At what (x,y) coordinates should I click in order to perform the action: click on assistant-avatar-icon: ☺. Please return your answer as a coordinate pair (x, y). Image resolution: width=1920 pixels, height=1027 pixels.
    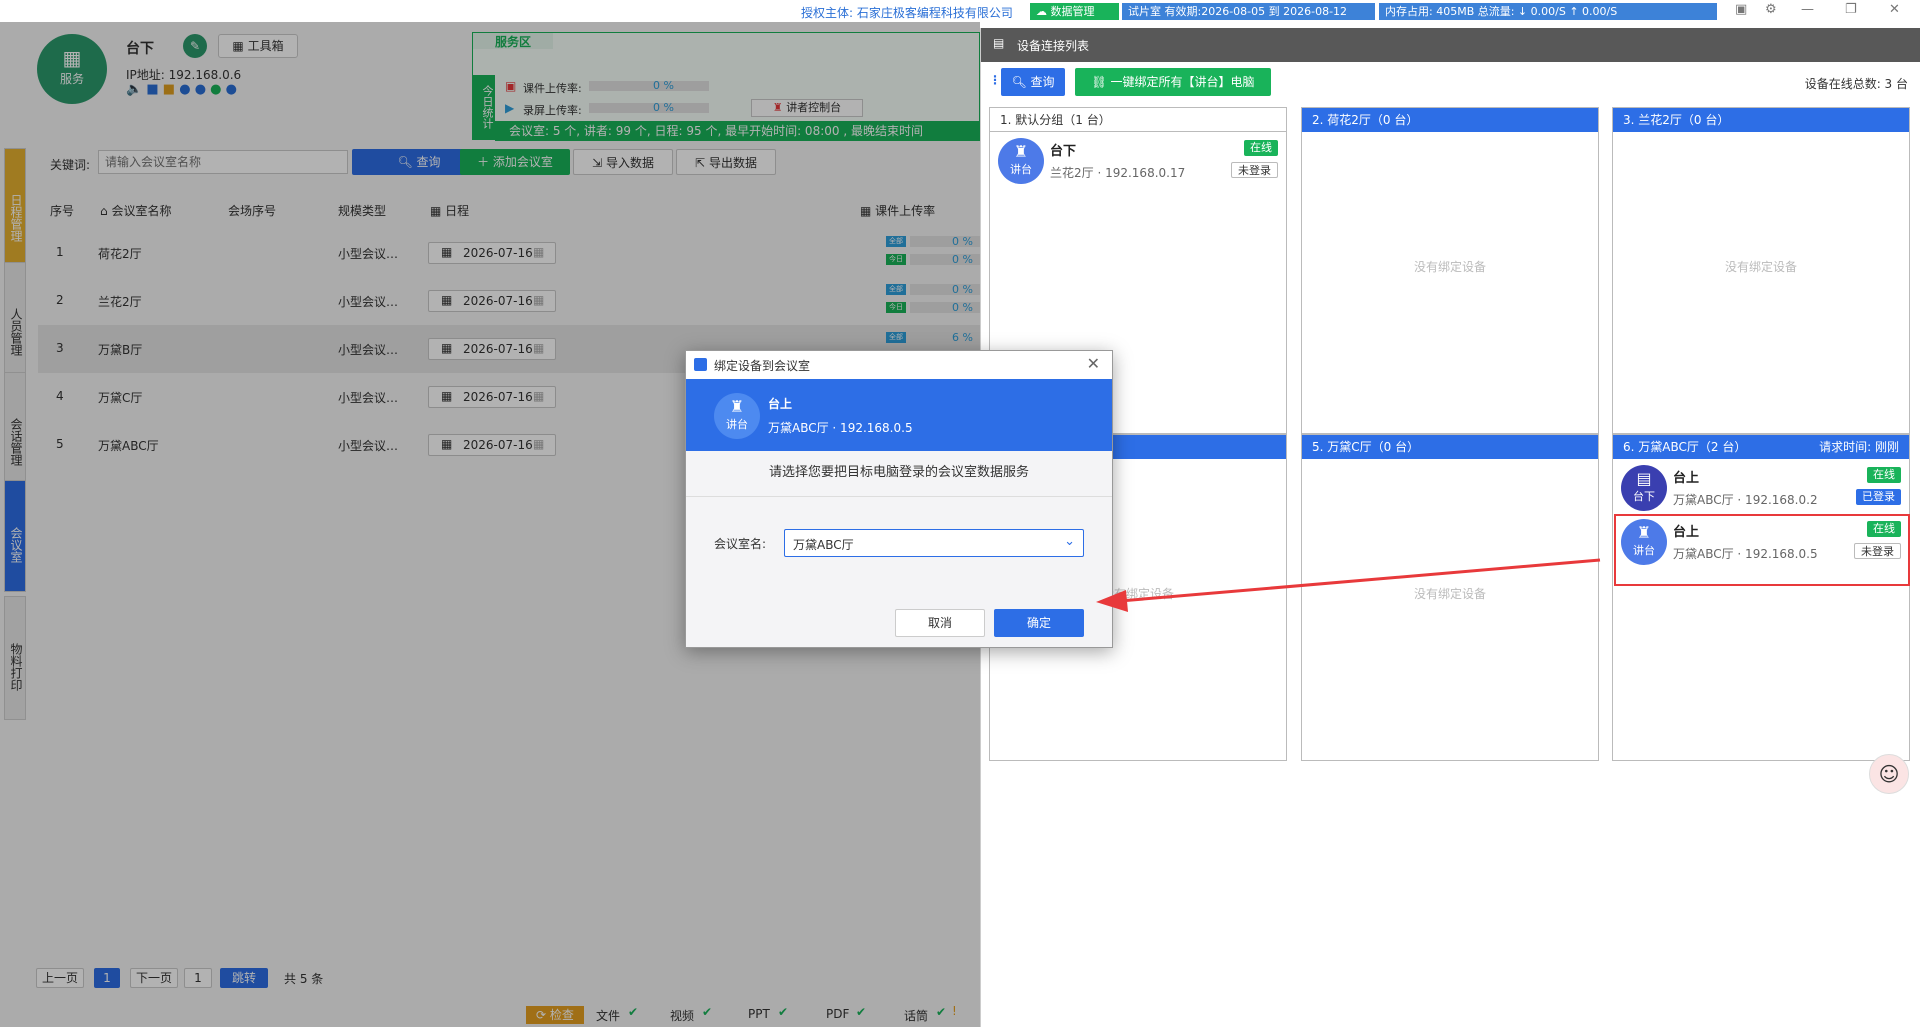
    Looking at the image, I should click on (1889, 774).